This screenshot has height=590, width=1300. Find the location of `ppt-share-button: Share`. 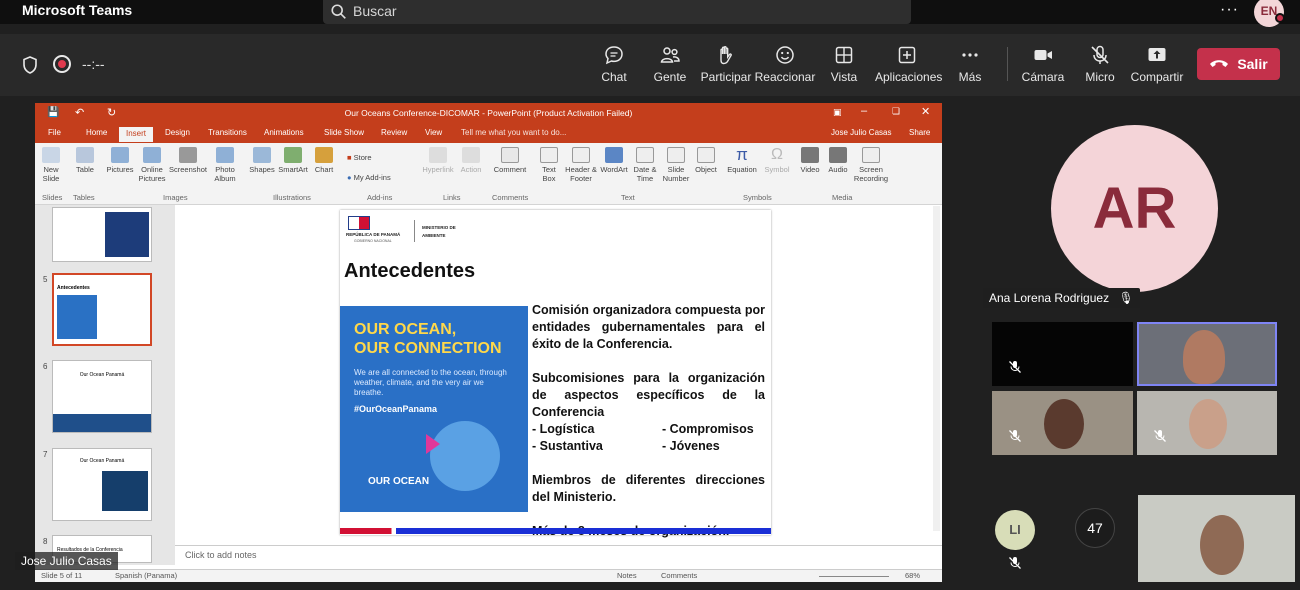

ppt-share-button: Share is located at coordinates (919, 132).